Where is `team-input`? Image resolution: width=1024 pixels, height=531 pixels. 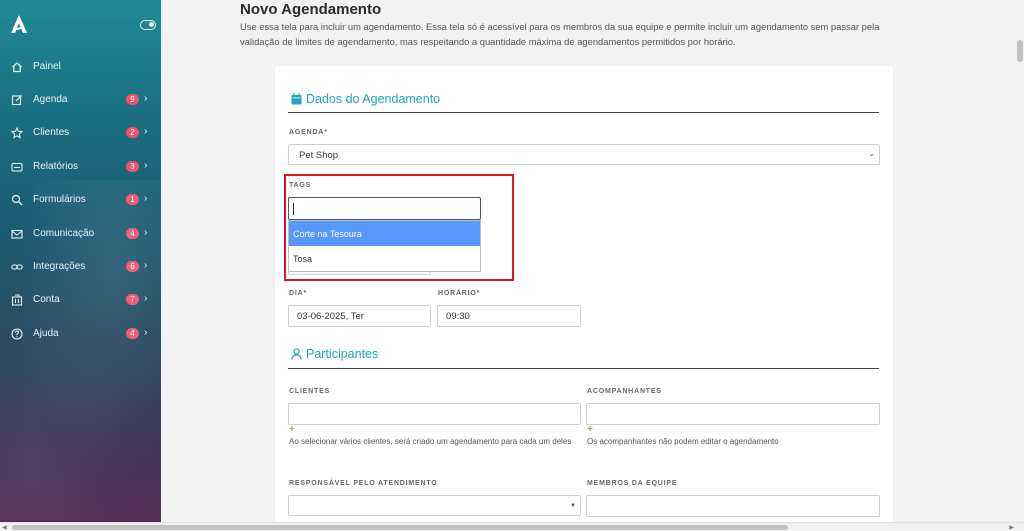 team-input is located at coordinates (733, 506).